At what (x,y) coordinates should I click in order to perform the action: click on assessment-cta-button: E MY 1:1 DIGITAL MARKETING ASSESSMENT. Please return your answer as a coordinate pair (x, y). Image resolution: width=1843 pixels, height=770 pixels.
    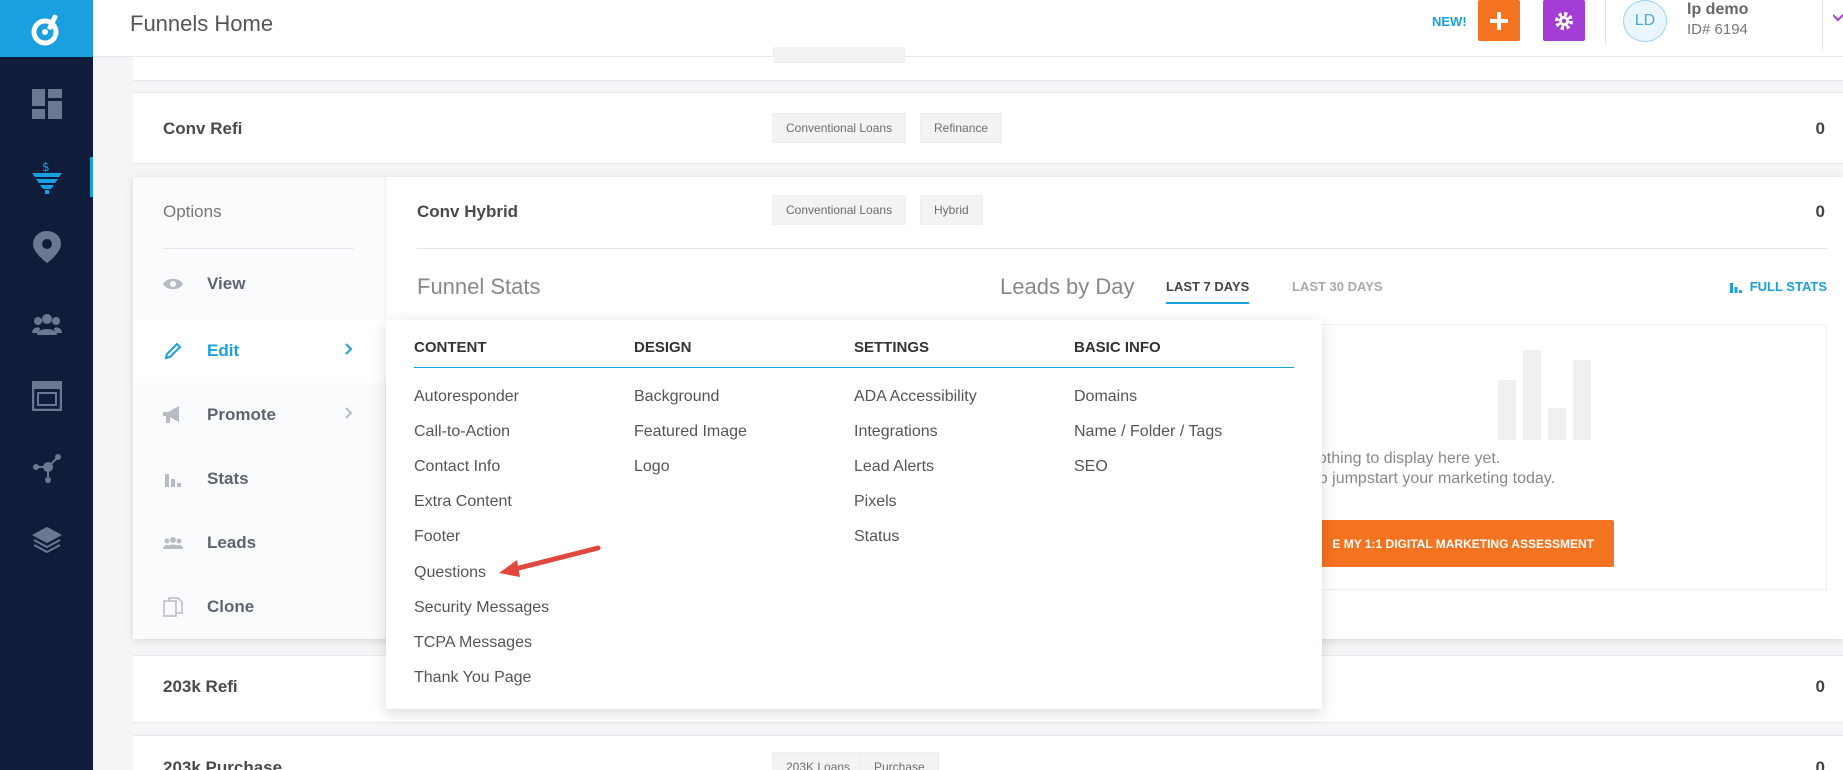
    Looking at the image, I should click on (1456, 543).